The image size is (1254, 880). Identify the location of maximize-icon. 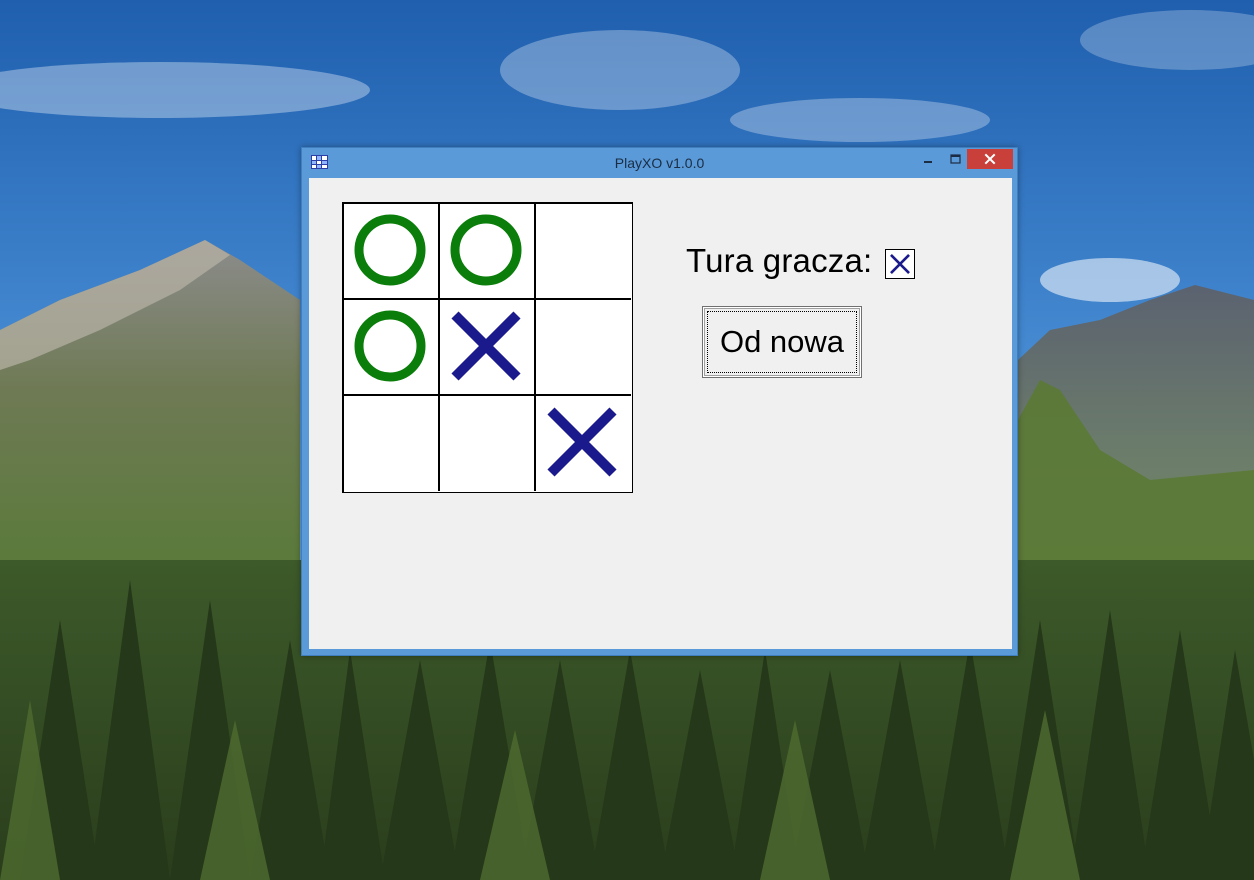
(955, 159).